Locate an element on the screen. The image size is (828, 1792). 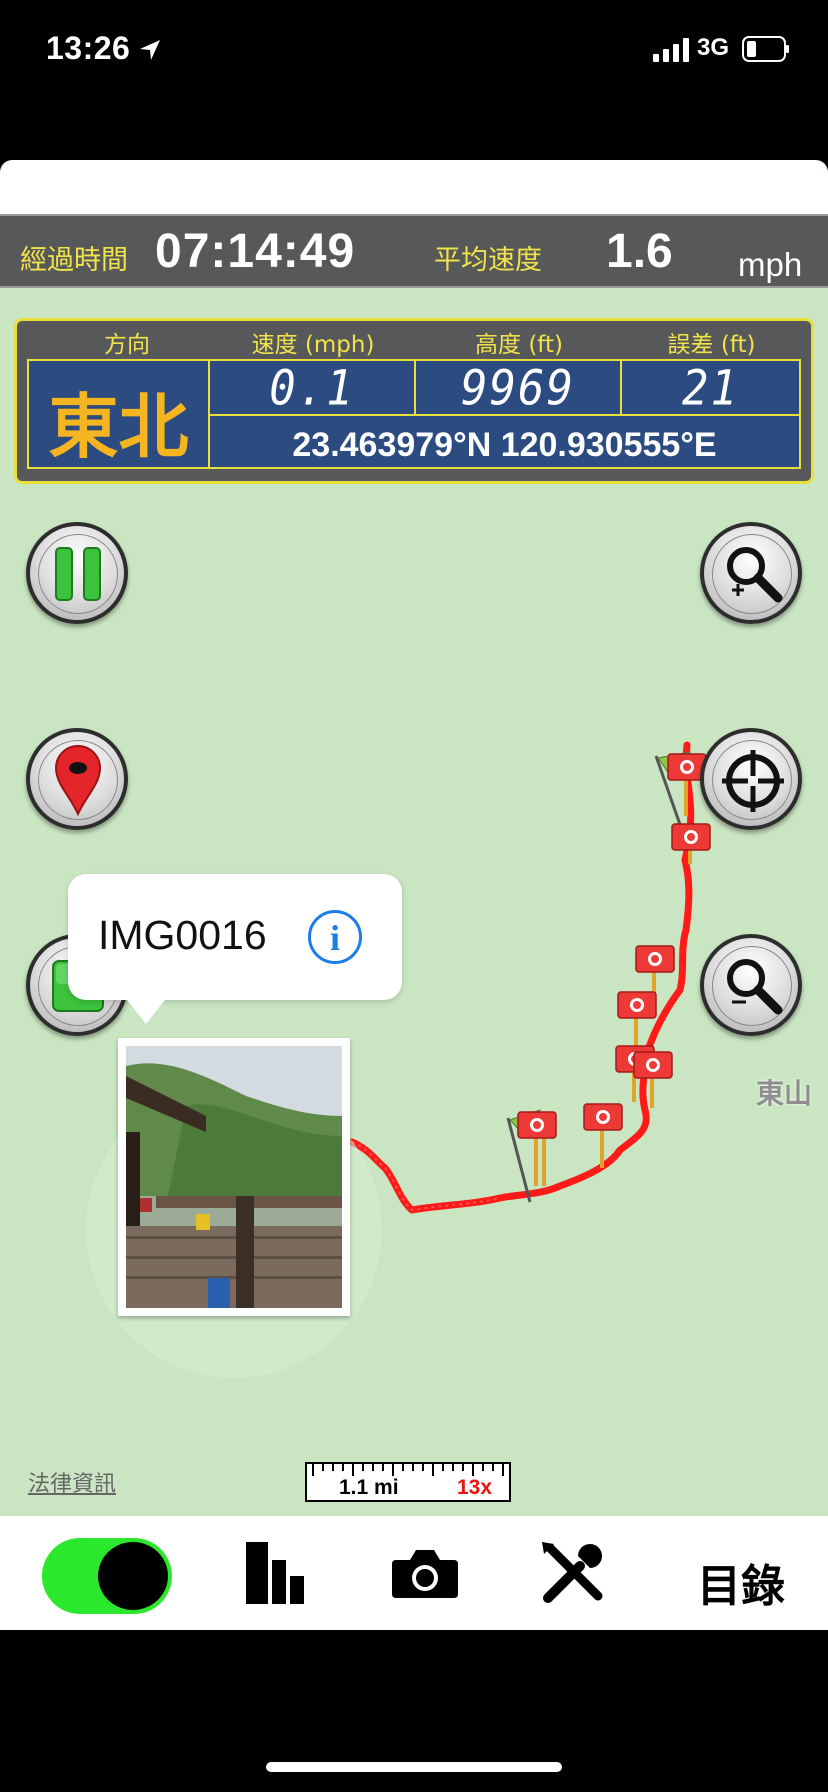
status-time: 13:26 is located at coordinates (88, 48).